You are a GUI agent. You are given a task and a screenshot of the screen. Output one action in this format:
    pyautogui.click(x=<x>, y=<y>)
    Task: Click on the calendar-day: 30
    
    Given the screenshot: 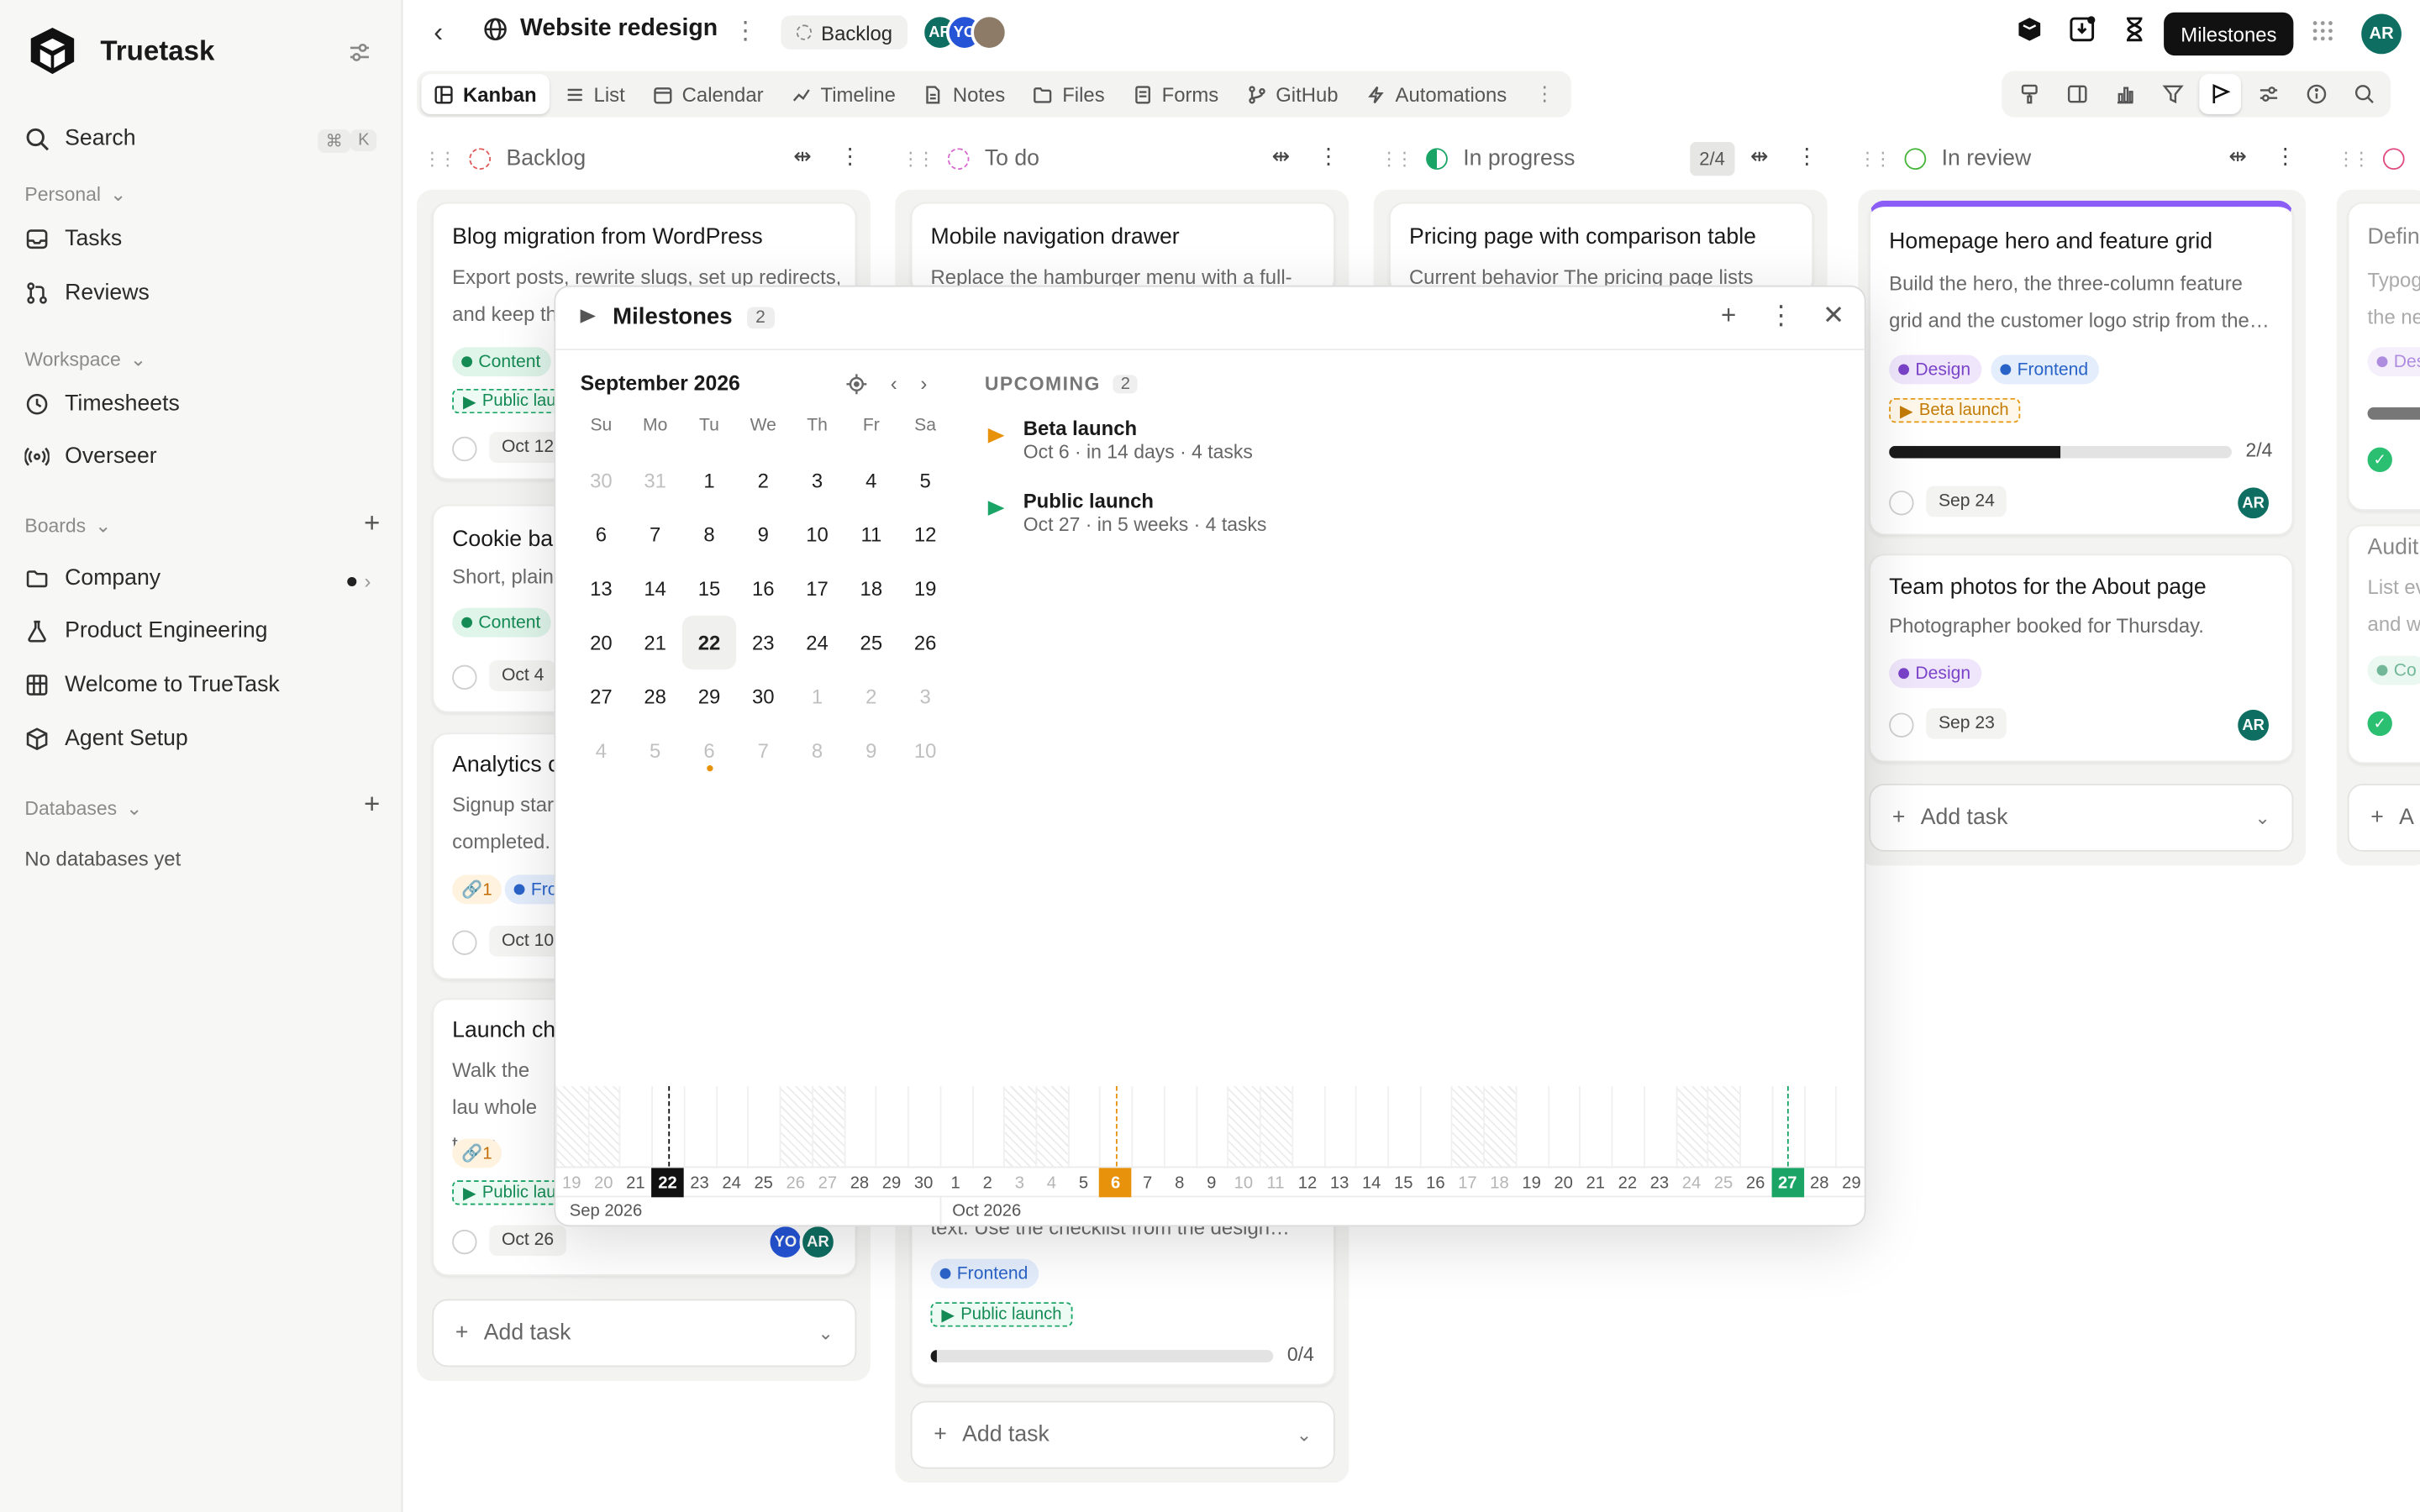 What is the action you would take?
    pyautogui.click(x=601, y=480)
    